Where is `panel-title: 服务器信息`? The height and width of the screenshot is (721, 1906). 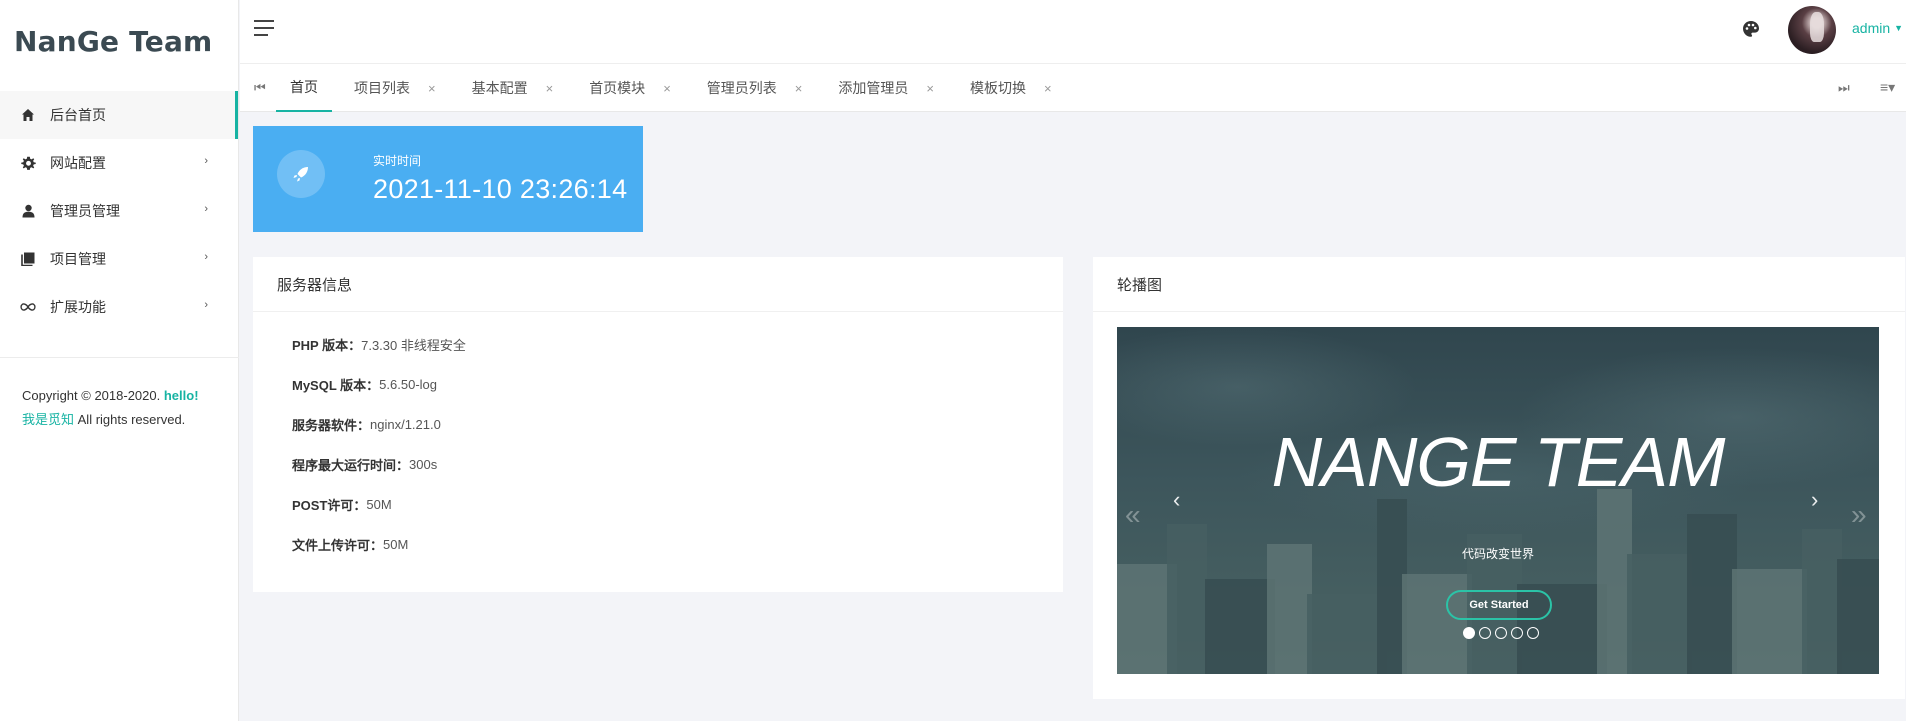
panel-title: 服务器信息 is located at coordinates (658, 284).